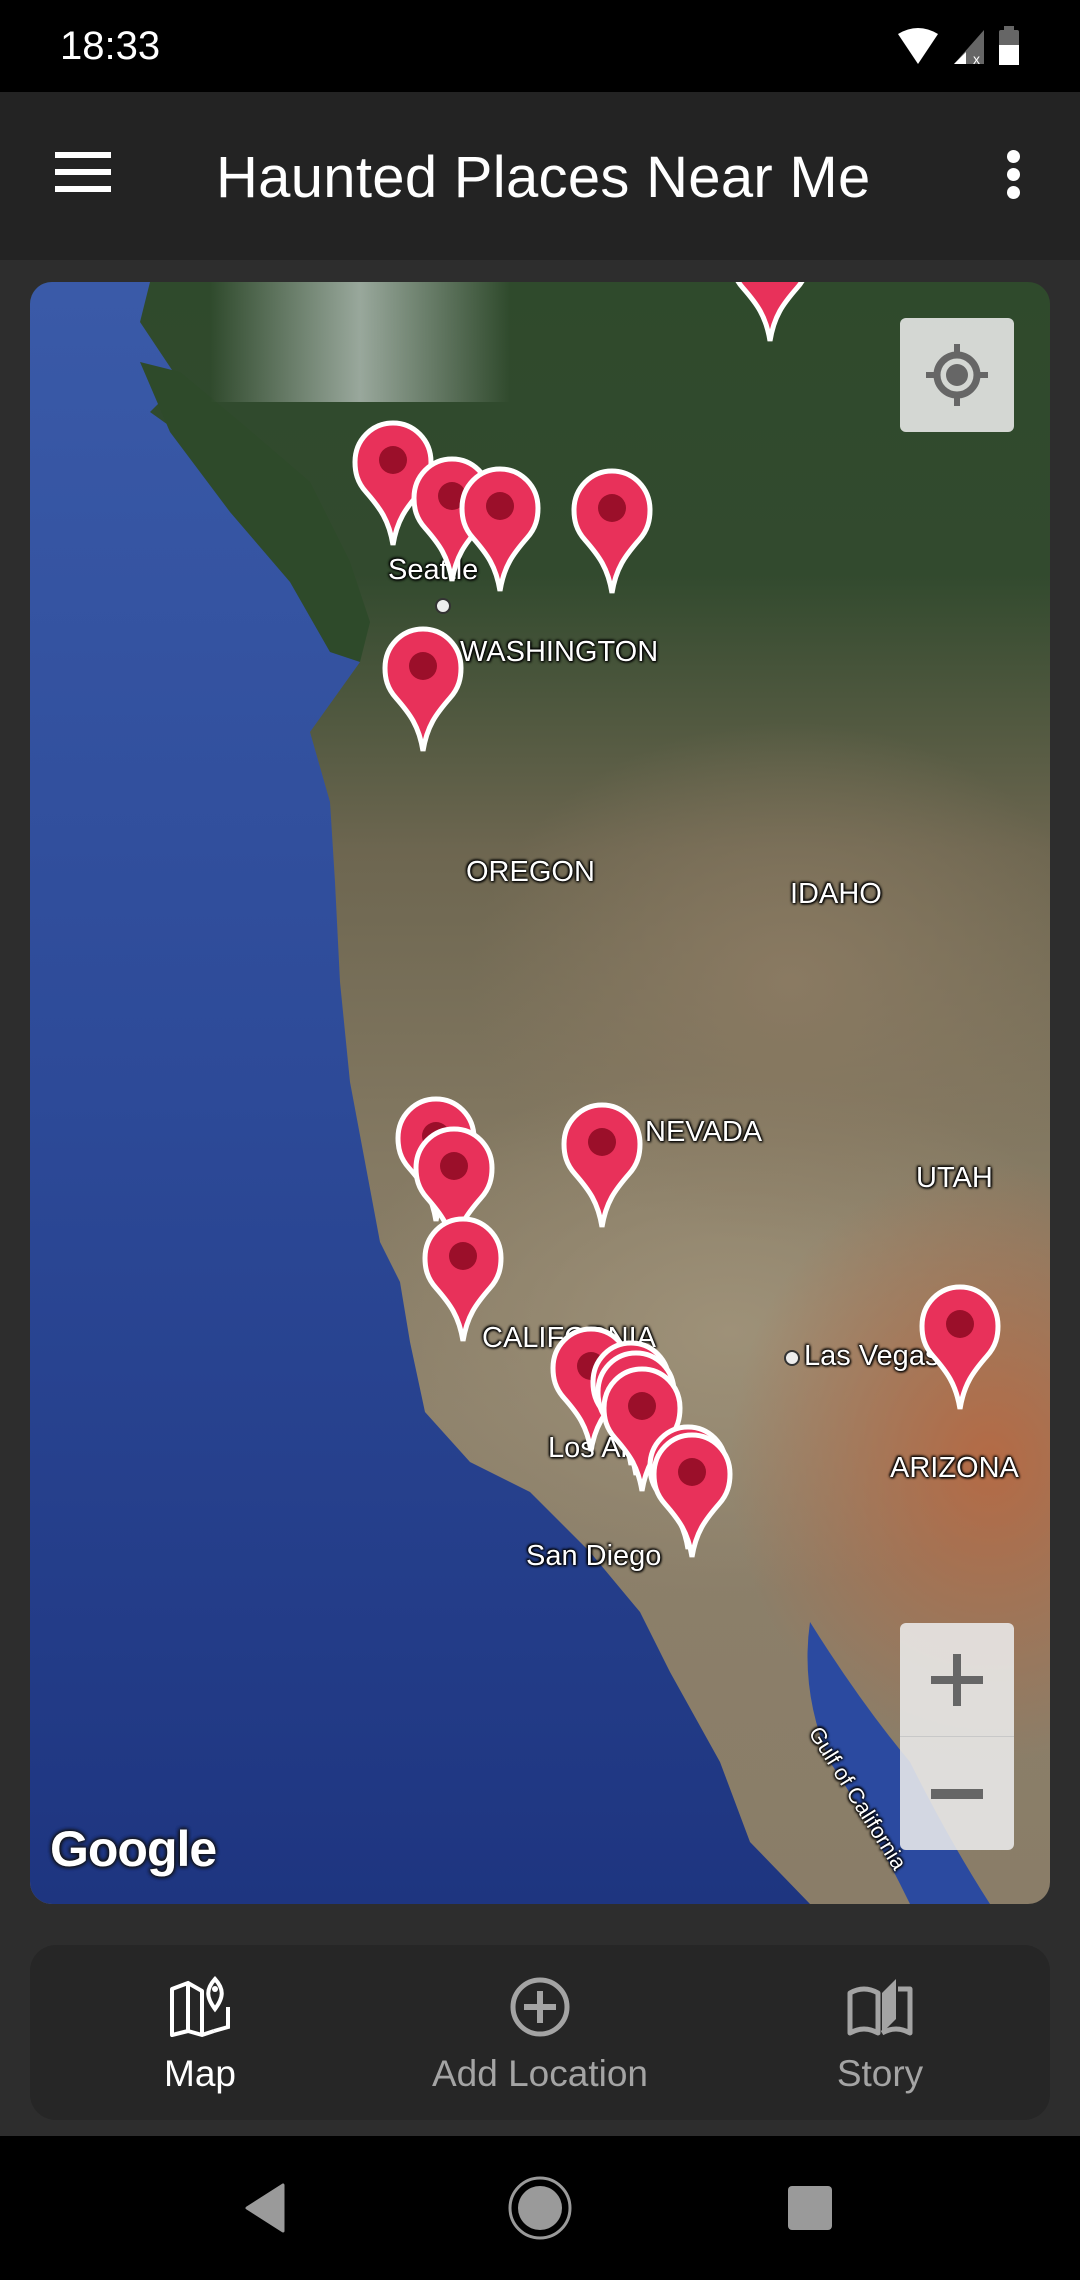  I want to click on plus-icon, so click(957, 1679).